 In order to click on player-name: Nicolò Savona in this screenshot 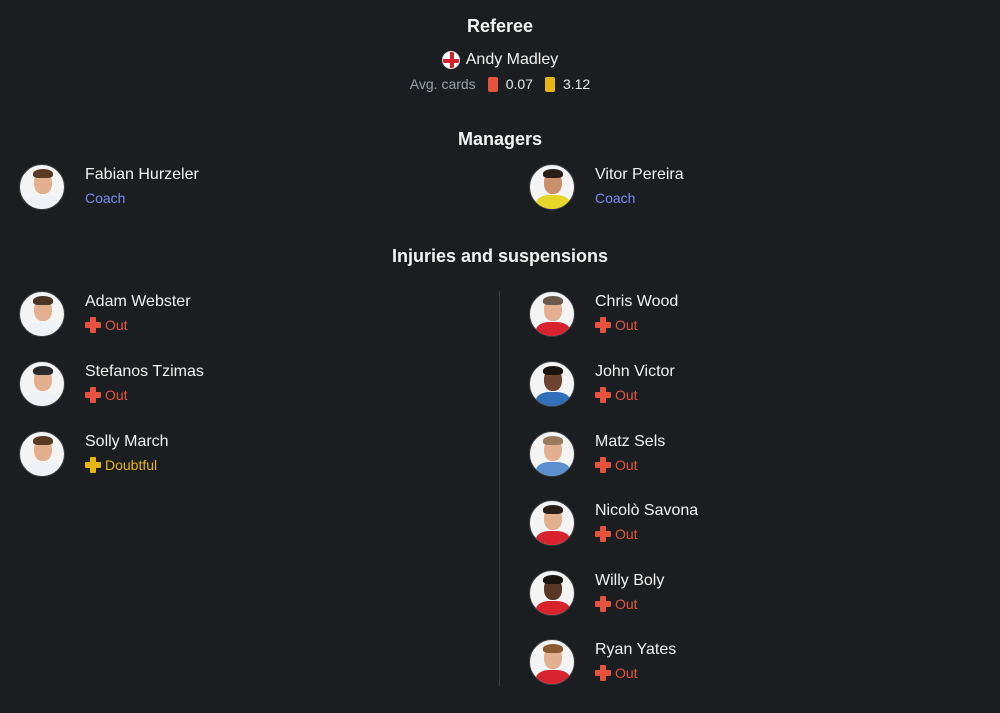, I will do `click(647, 510)`.